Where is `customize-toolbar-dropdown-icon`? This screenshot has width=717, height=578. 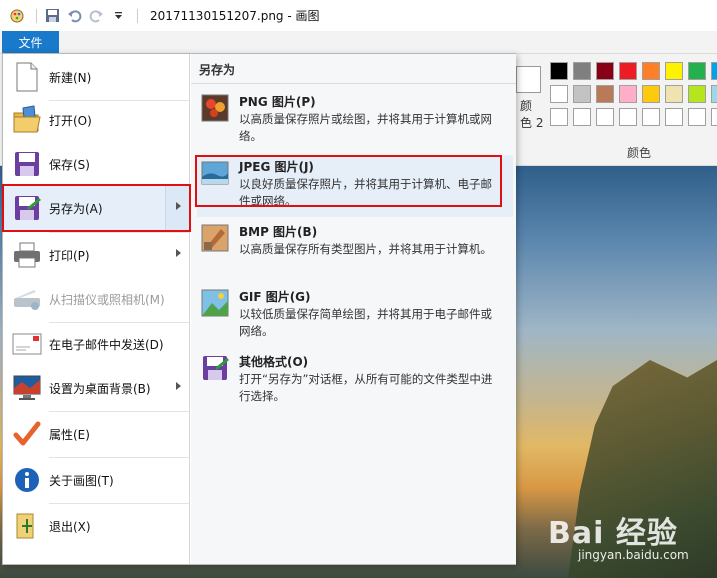
customize-toolbar-dropdown-icon is located at coordinates (118, 16).